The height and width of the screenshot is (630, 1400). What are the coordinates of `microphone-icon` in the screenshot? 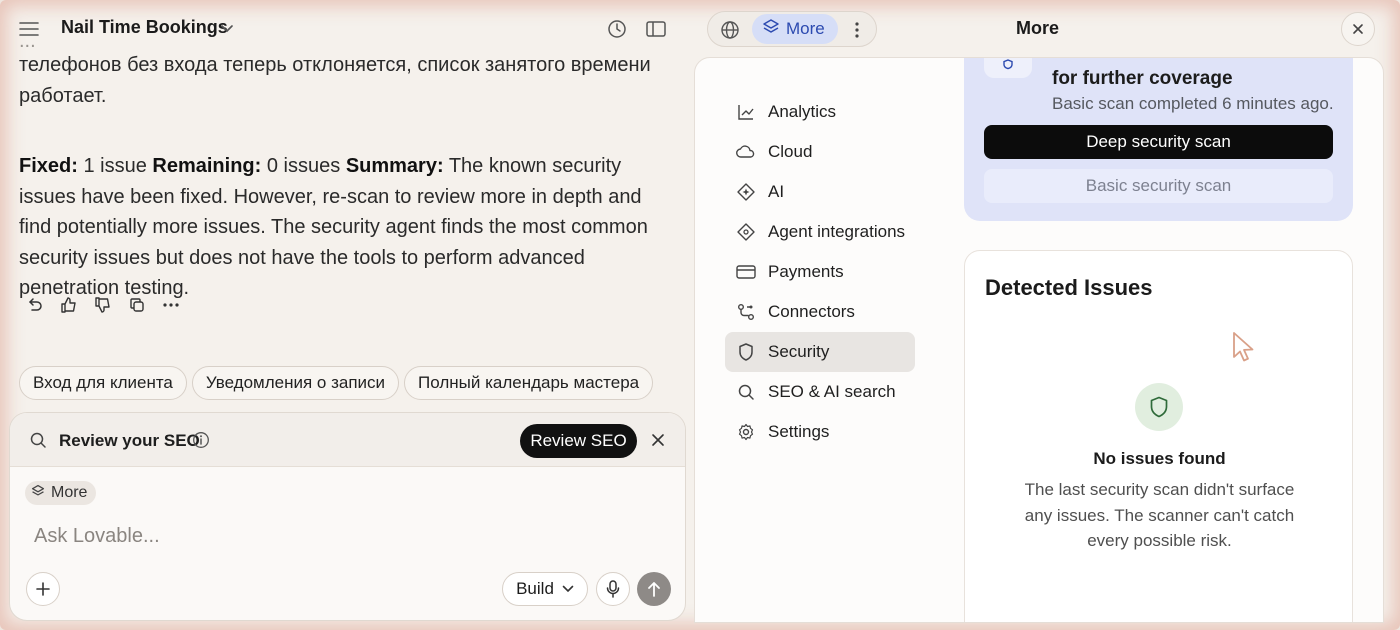 It's located at (613, 589).